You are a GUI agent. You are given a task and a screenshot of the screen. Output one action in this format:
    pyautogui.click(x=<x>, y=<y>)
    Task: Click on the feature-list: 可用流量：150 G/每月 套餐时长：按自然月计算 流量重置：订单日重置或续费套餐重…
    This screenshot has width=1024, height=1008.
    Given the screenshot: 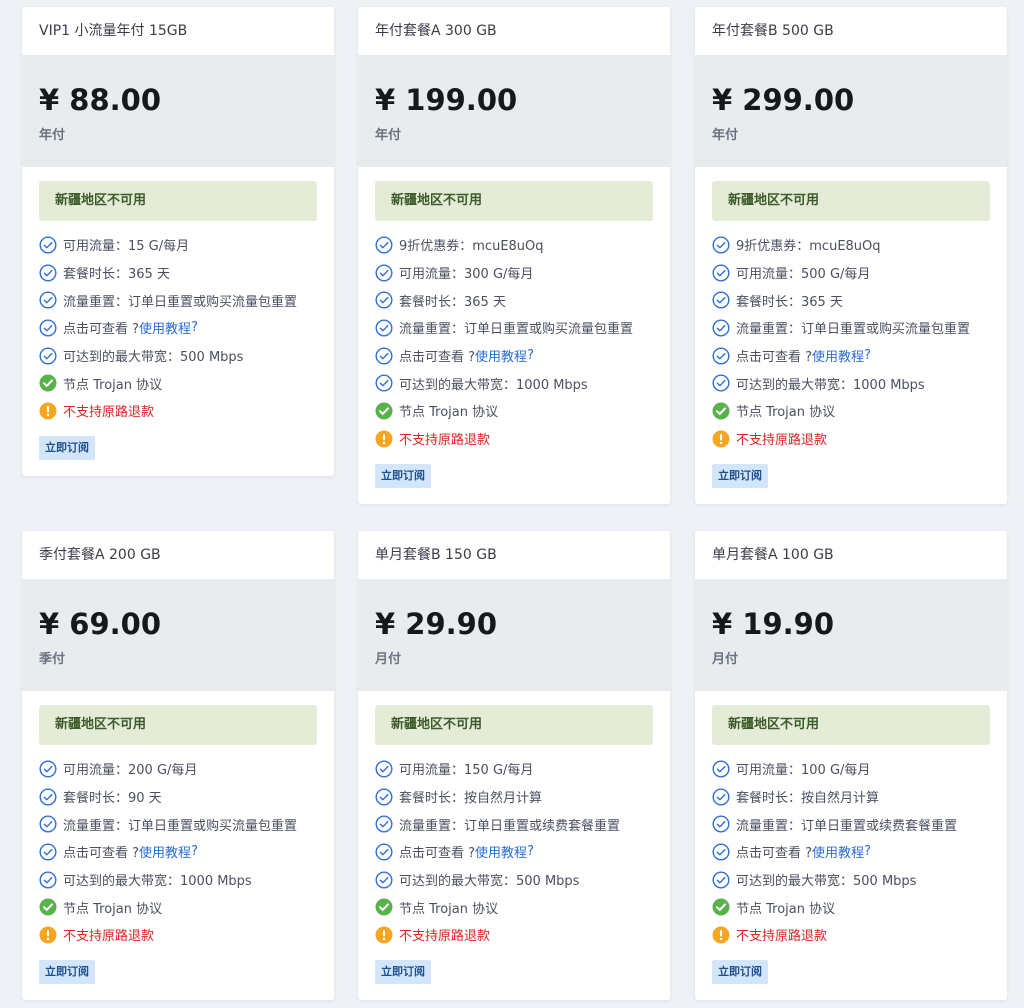 What is the action you would take?
    pyautogui.click(x=522, y=852)
    